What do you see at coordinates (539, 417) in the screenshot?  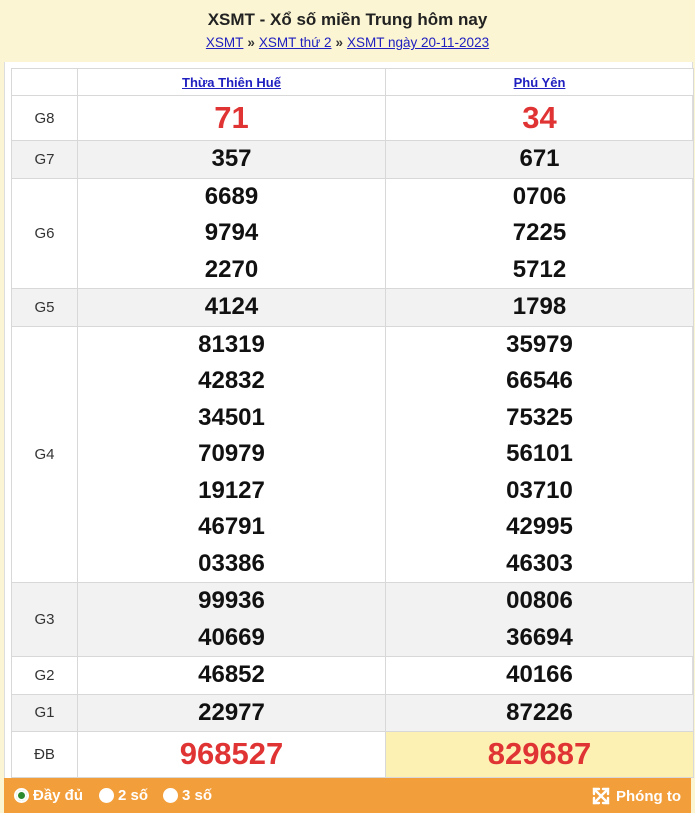 I see `result-number: 75325` at bounding box center [539, 417].